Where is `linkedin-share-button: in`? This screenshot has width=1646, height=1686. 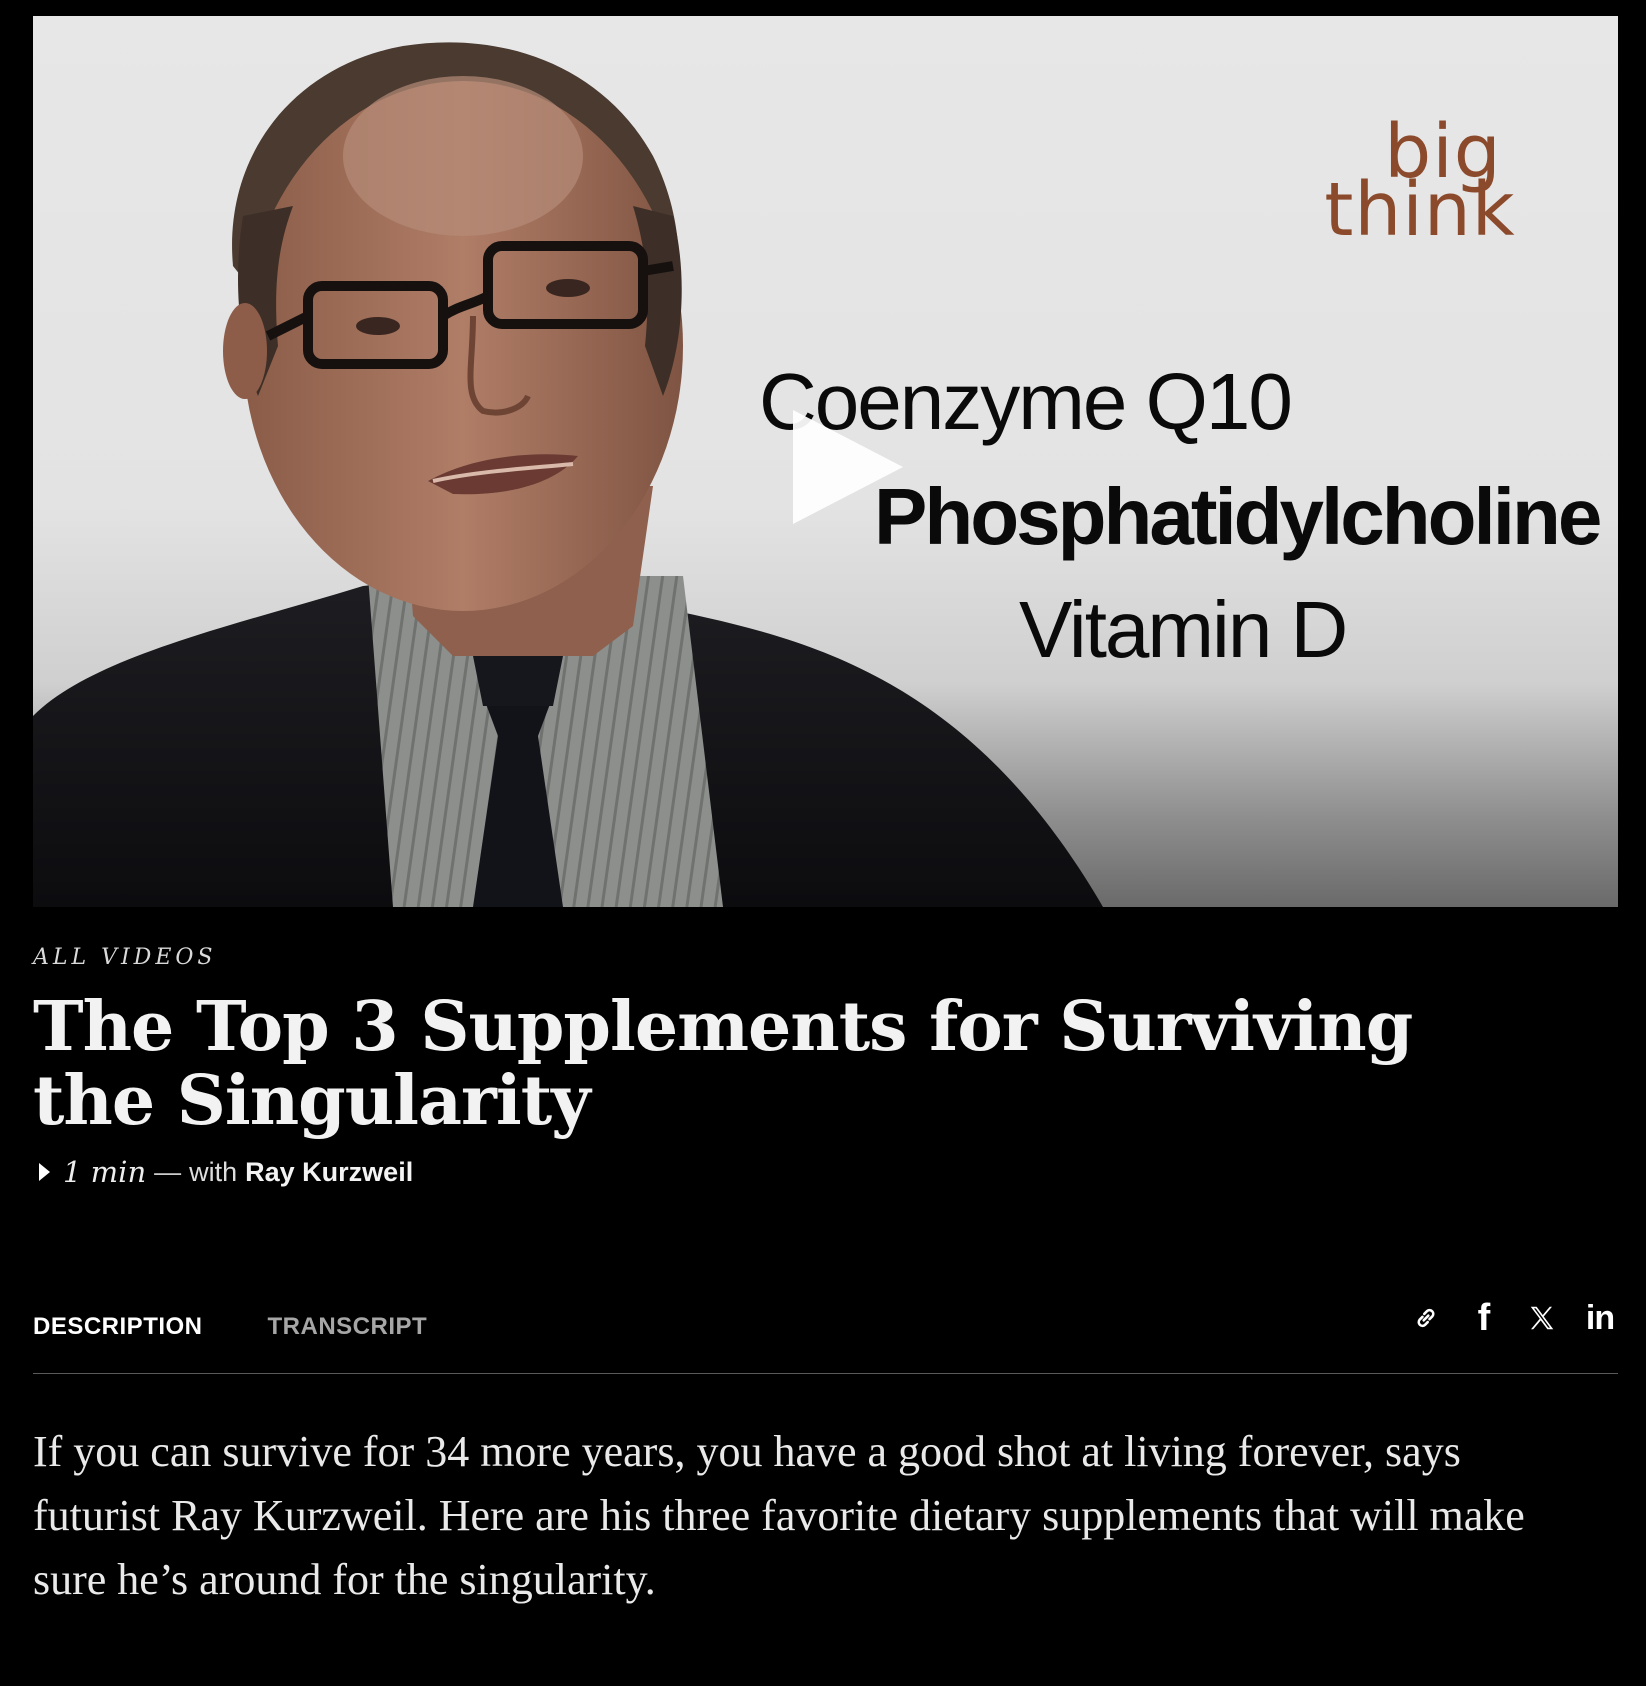
linkedin-share-button: in is located at coordinates (1600, 1318).